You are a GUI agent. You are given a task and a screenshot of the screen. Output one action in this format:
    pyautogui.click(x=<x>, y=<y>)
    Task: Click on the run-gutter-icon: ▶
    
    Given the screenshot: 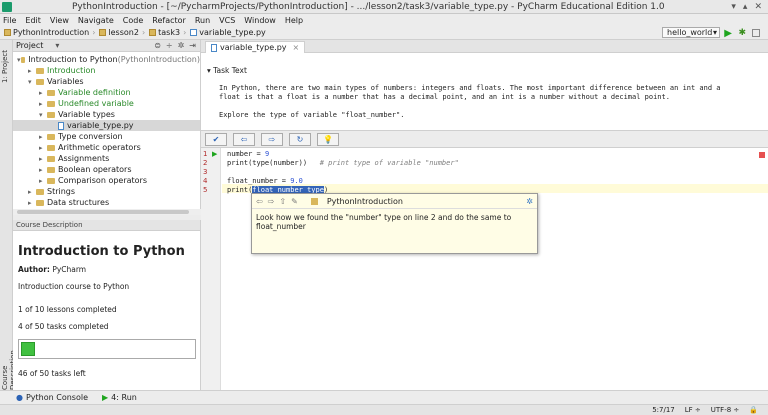 What is the action you would take?
    pyautogui.click(x=214, y=154)
    